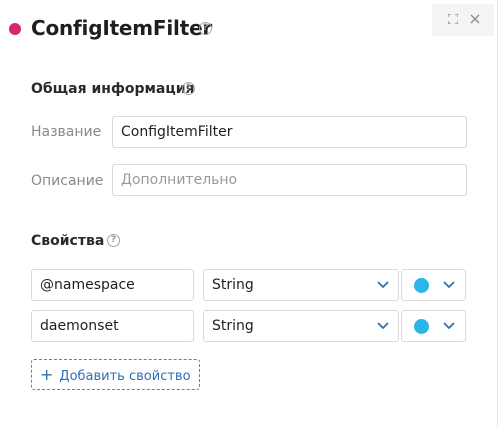 The image size is (498, 427). I want to click on description-label: Описание, so click(67, 181).